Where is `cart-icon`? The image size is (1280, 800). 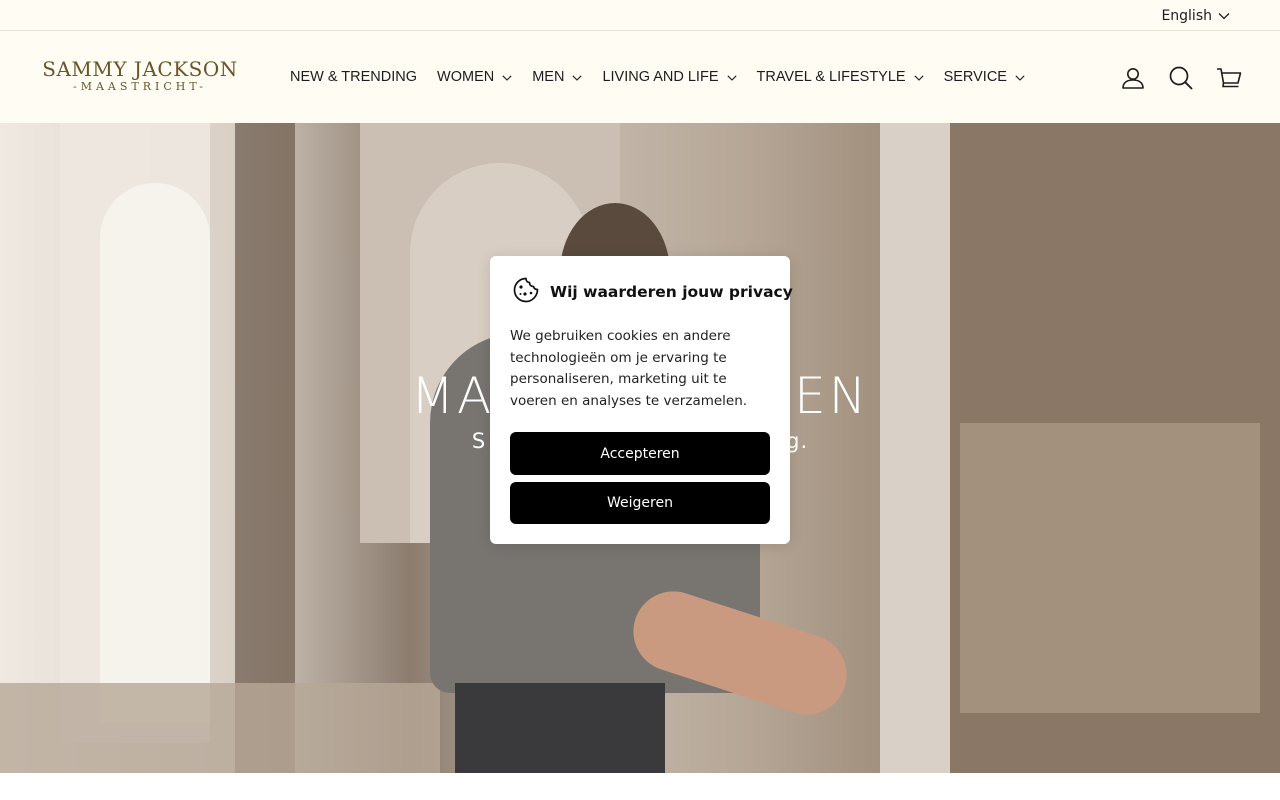 cart-icon is located at coordinates (1229, 78).